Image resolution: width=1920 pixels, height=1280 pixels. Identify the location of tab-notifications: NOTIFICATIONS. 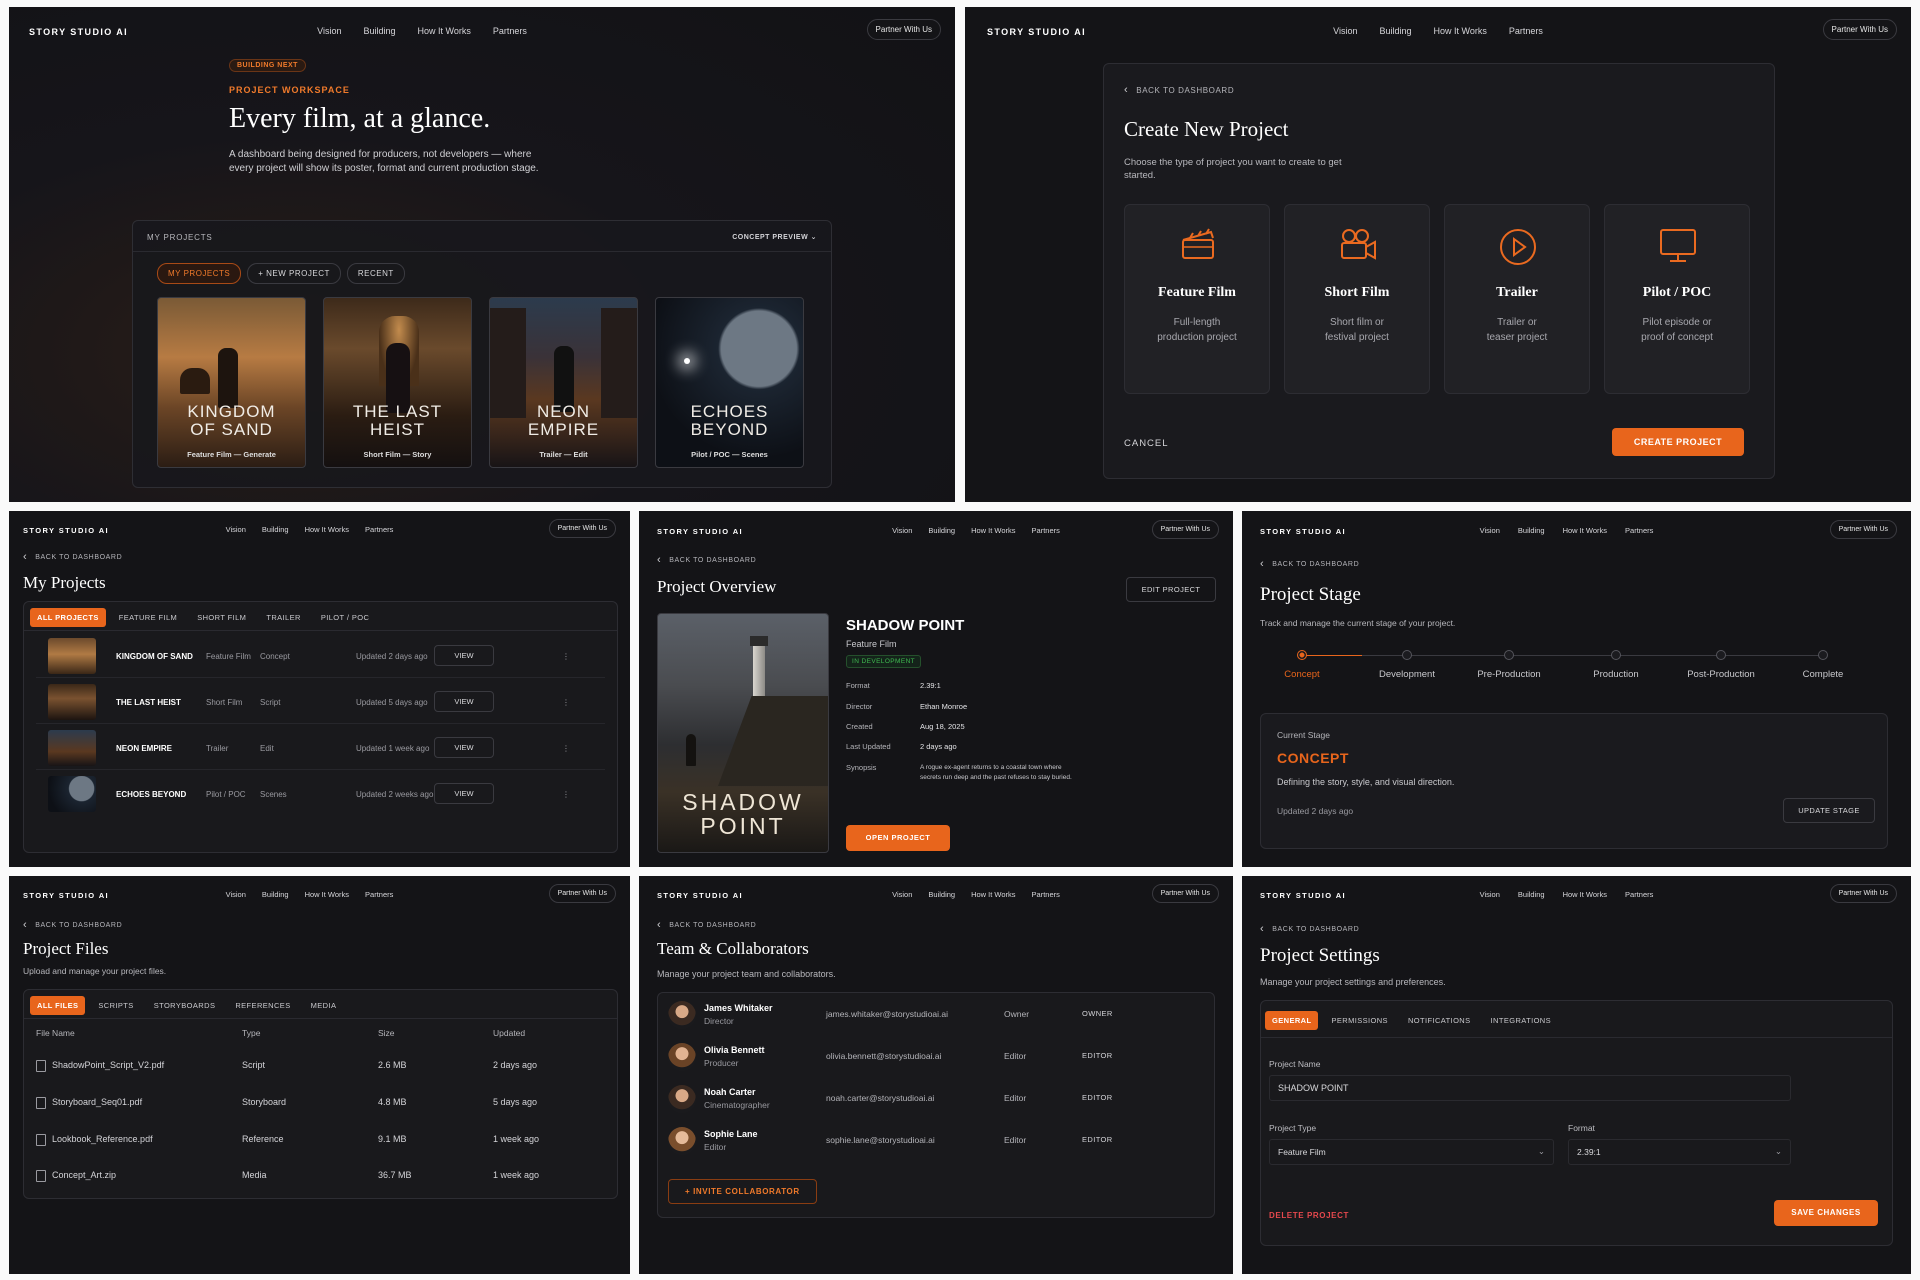
(1439, 1020).